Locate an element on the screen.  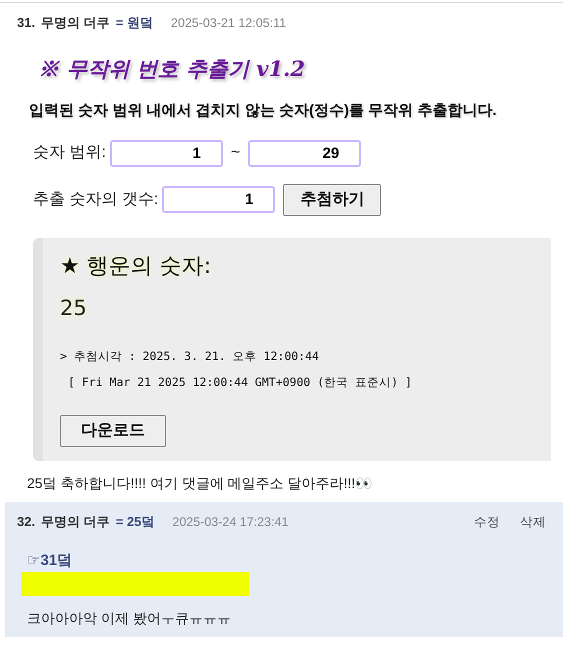
field-label: 숫자 범위: is located at coordinates (69, 153).